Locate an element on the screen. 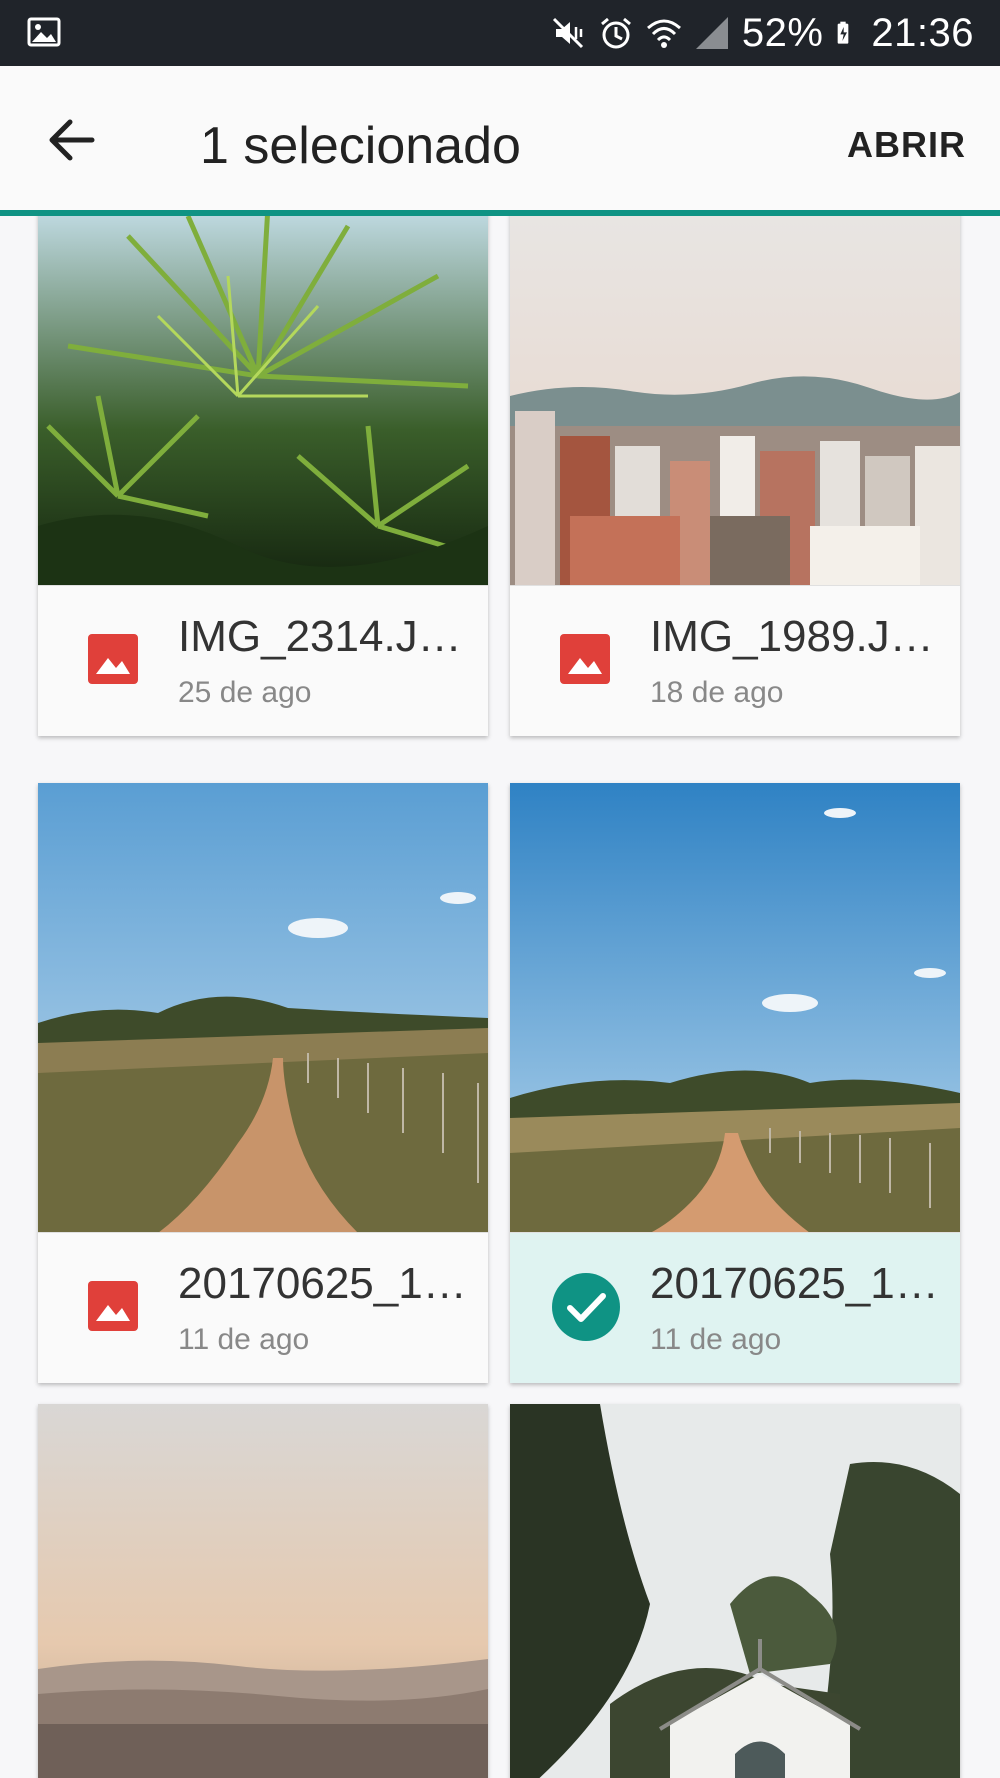 The width and height of the screenshot is (1000, 1778). file-card: IMG_1989.J… 18 de ago is located at coordinates (735, 476).